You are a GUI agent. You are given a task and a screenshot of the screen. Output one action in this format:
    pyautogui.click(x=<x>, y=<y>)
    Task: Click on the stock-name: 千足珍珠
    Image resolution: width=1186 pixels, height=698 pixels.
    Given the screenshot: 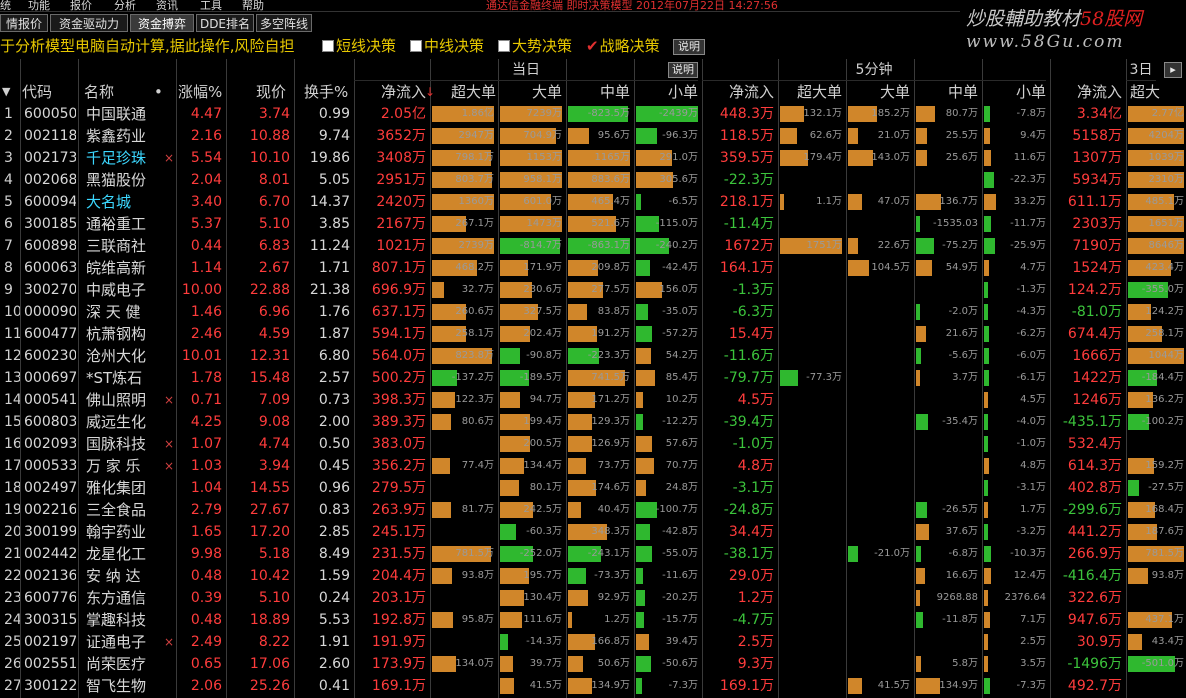 What is the action you would take?
    pyautogui.click(x=122, y=158)
    